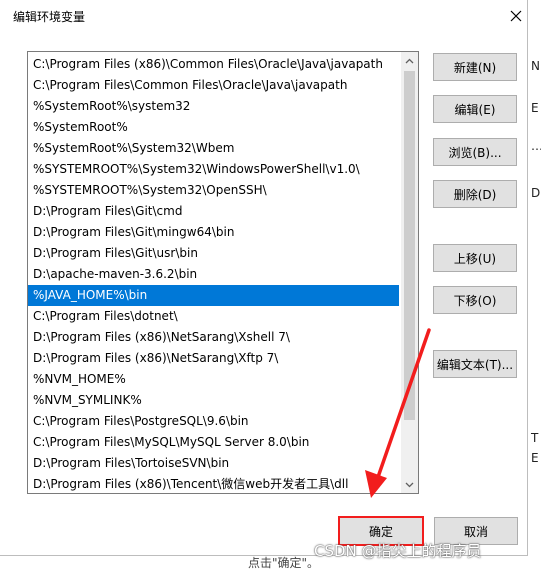 This screenshot has height=570, width=541. I want to click on move-down-button: 下移(O), so click(475, 300).